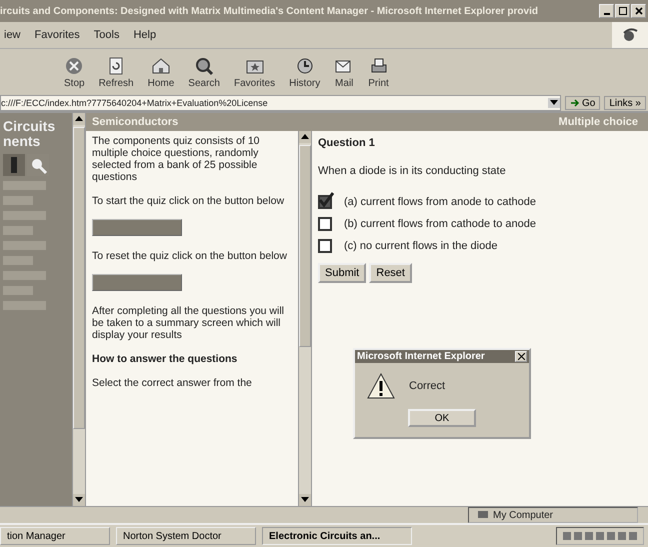  Describe the element at coordinates (440, 202) in the screenshot. I see `option-label: (a) current flows from anode to cathode` at that location.